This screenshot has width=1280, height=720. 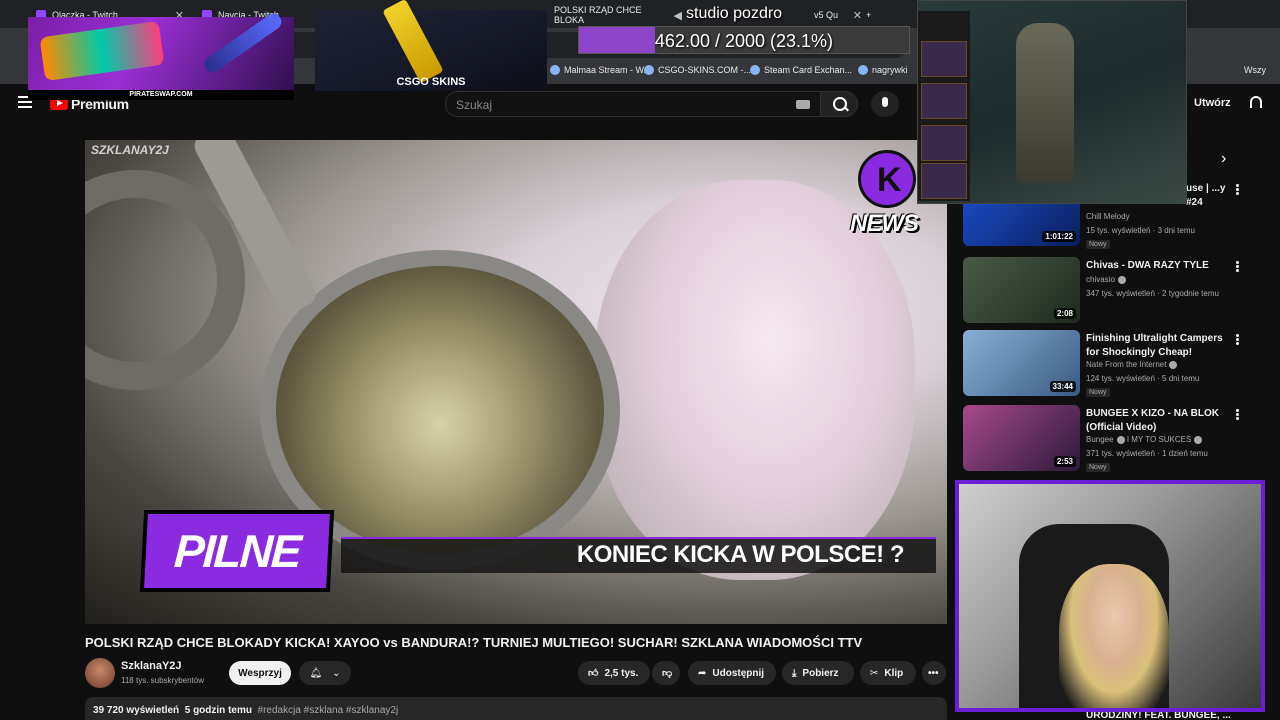 I want to click on kick-logo-icon, so click(x=887, y=179).